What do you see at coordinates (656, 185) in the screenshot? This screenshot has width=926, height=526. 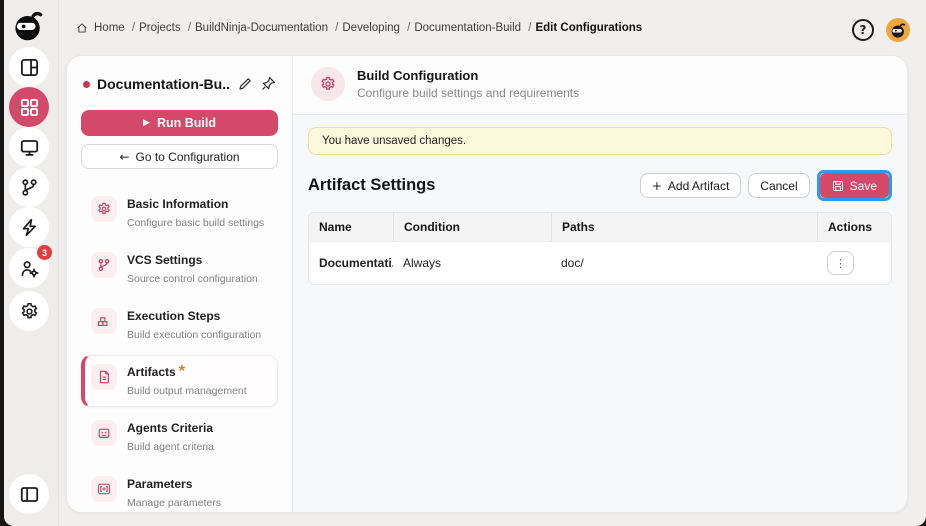 I see `plus-icon: +` at bounding box center [656, 185].